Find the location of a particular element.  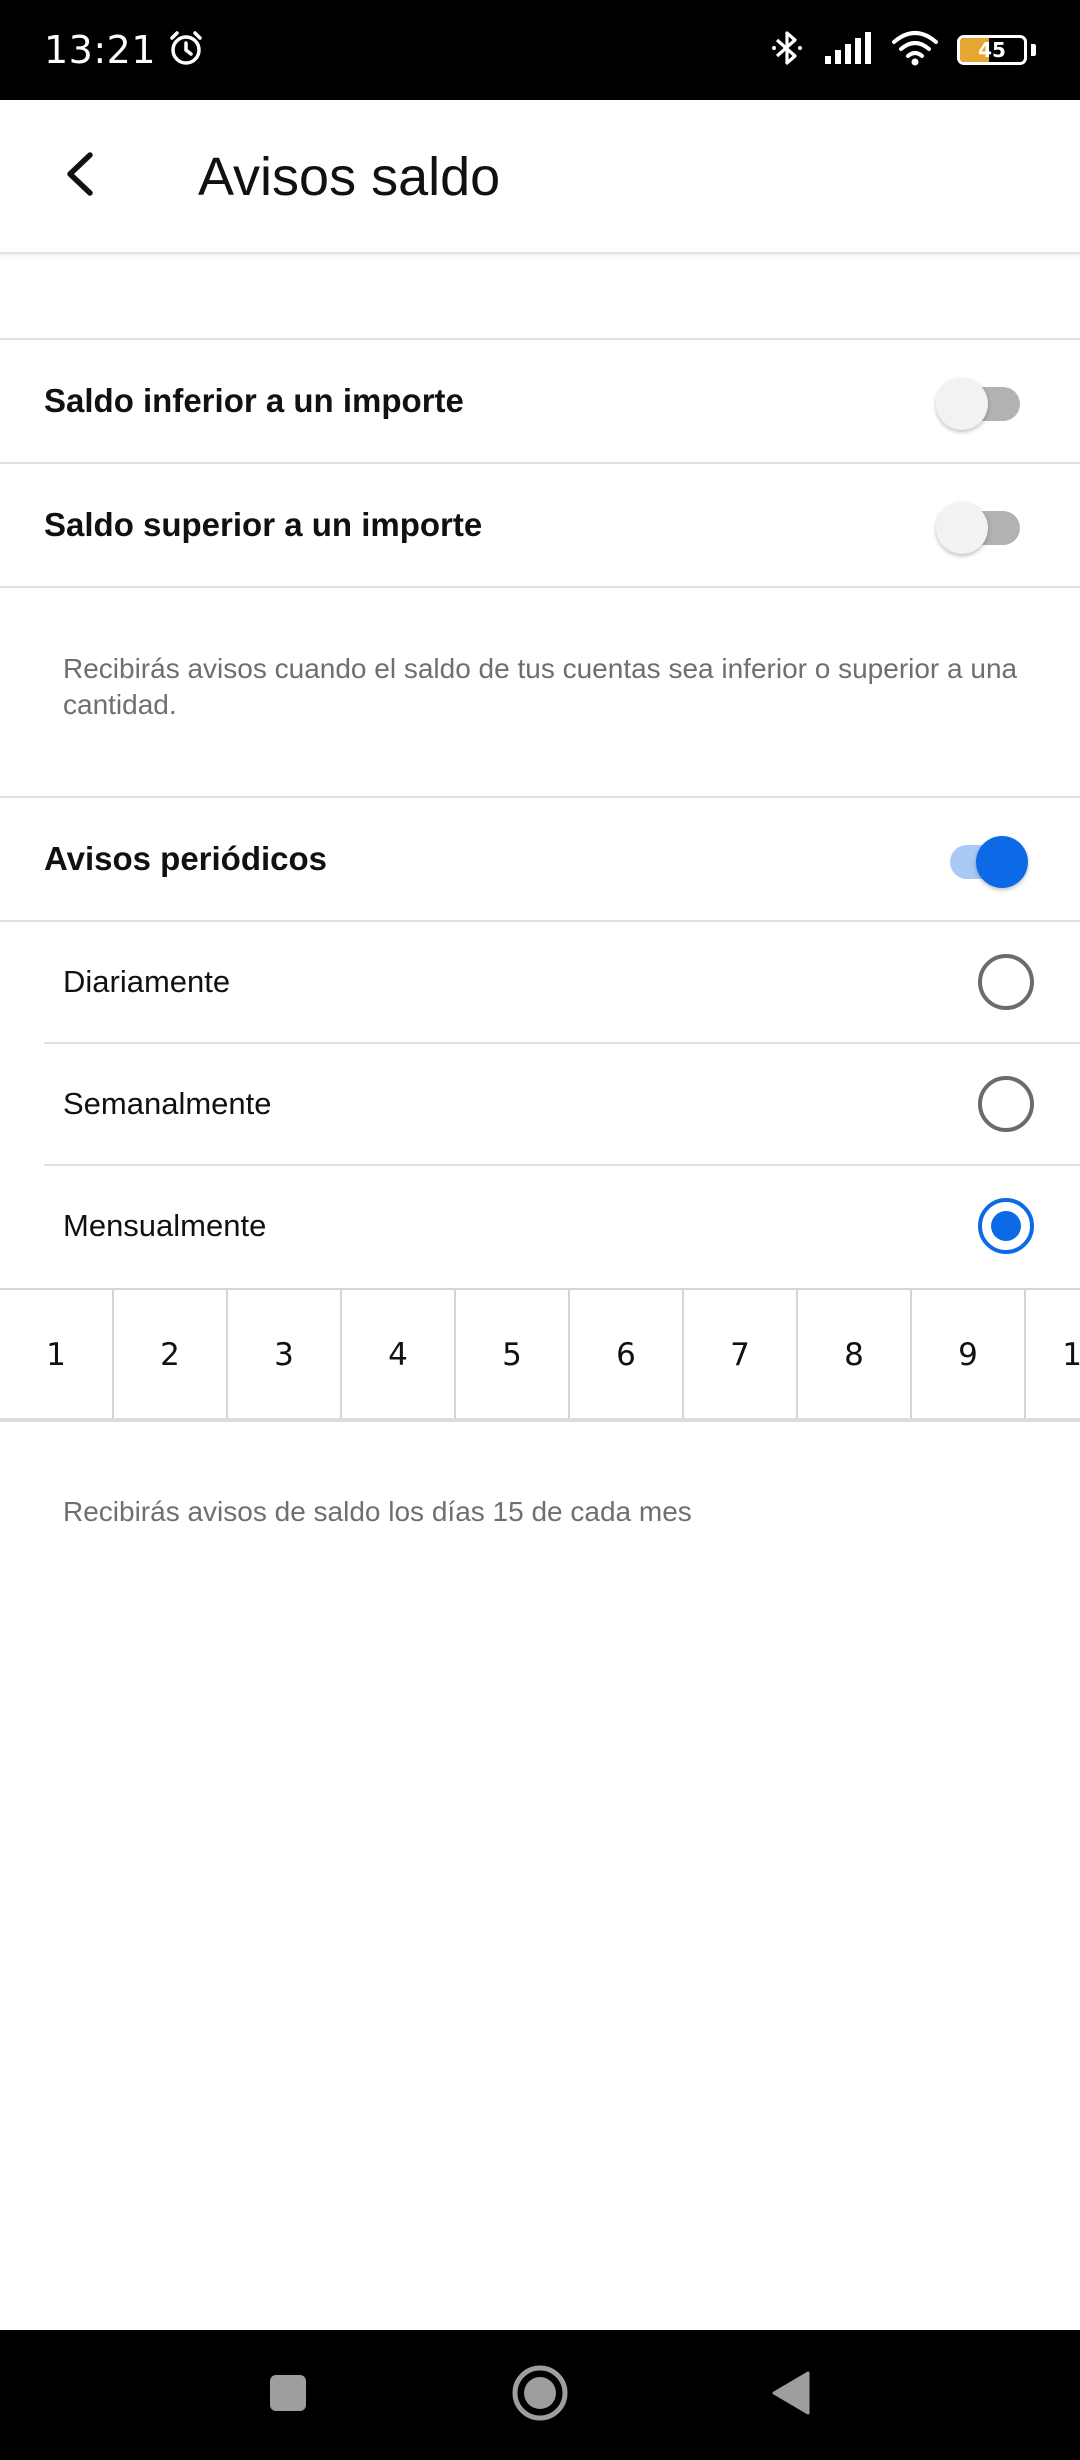

chevron-left-icon is located at coordinates (80, 176).